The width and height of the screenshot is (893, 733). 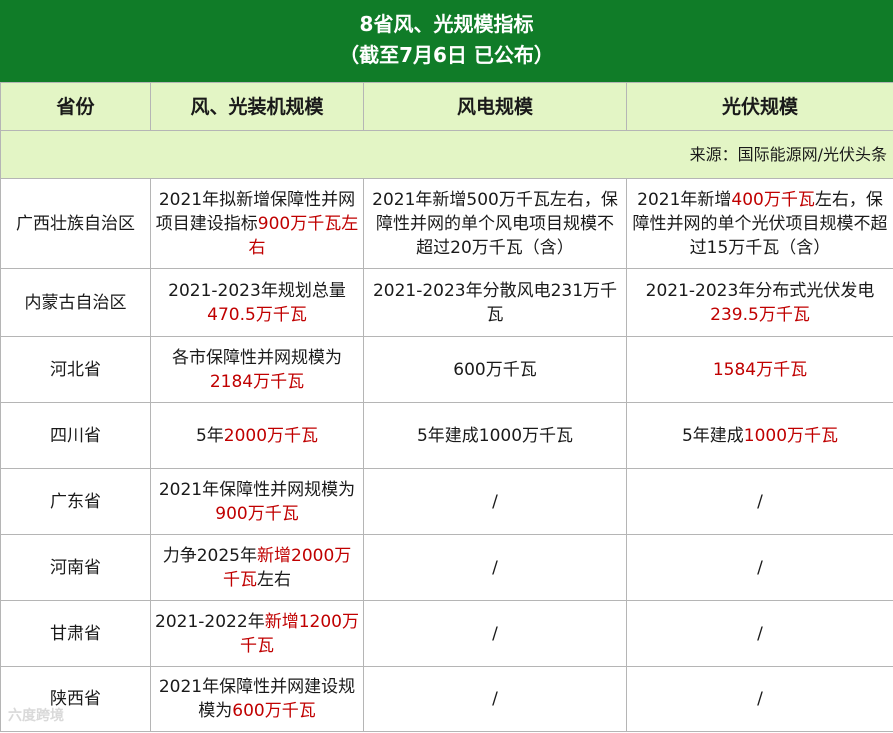 I want to click on table-subtitle: （截至7月6日 已公布）, so click(x=446, y=55).